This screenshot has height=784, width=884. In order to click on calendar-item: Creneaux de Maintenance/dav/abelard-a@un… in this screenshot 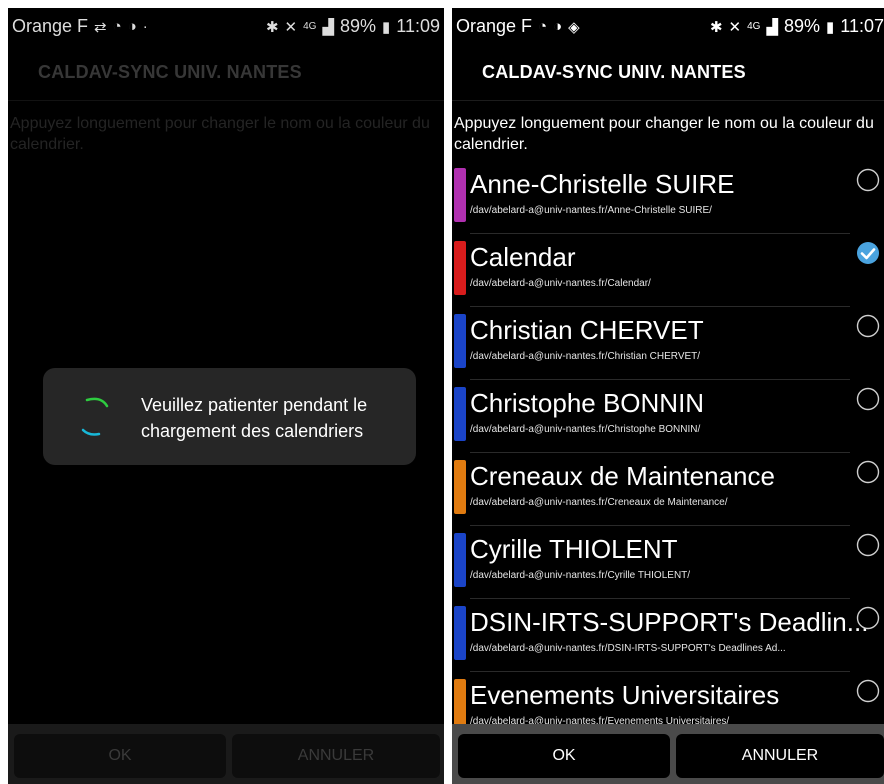, I will do `click(668, 491)`.